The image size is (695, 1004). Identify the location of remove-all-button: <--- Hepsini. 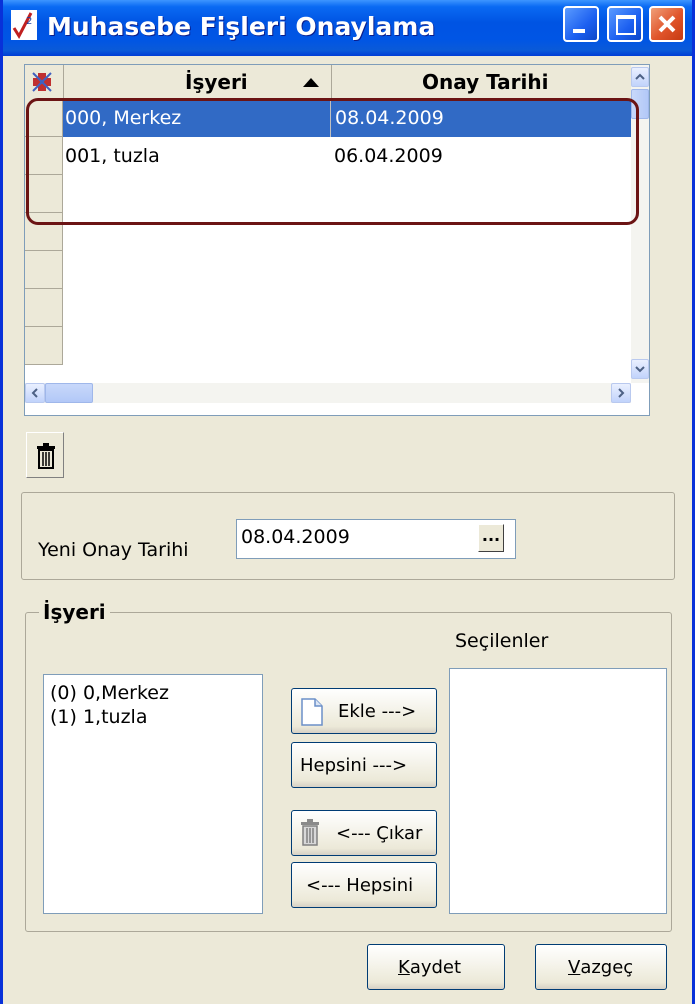
(364, 885).